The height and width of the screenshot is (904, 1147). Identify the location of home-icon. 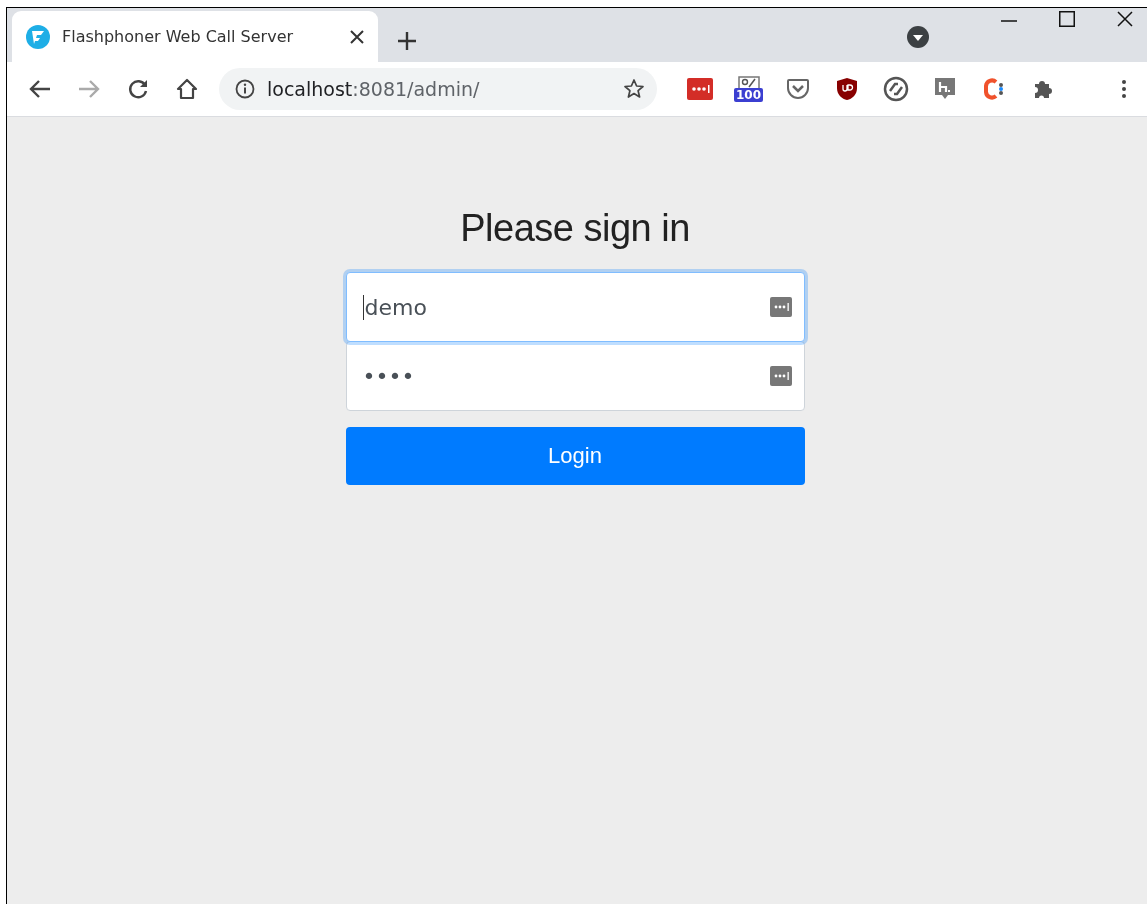
(186, 89).